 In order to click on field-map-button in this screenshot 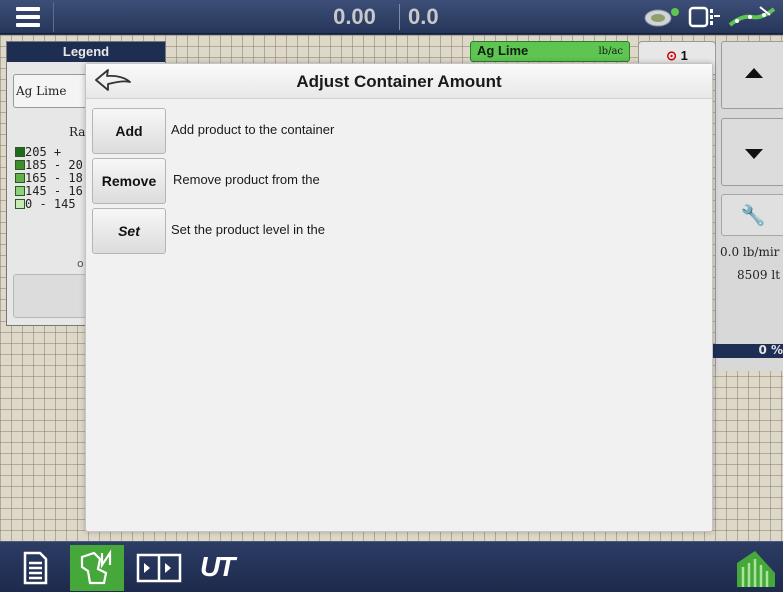, I will do `click(97, 568)`.